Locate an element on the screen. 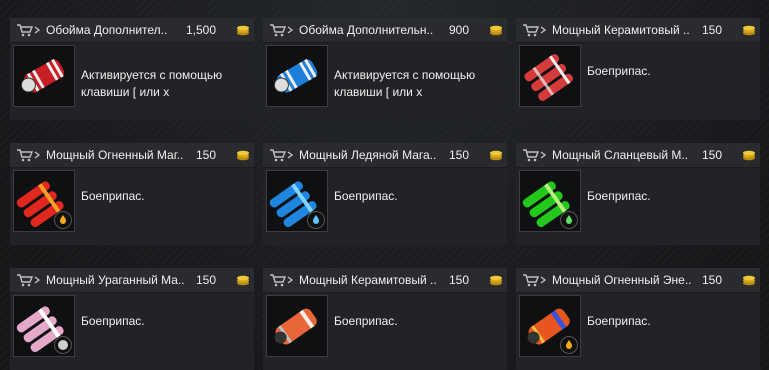 The image size is (769, 370). shop-item-card: Мощный Огненный Эне.. 150 Боеприпас. is located at coordinates (638, 319).